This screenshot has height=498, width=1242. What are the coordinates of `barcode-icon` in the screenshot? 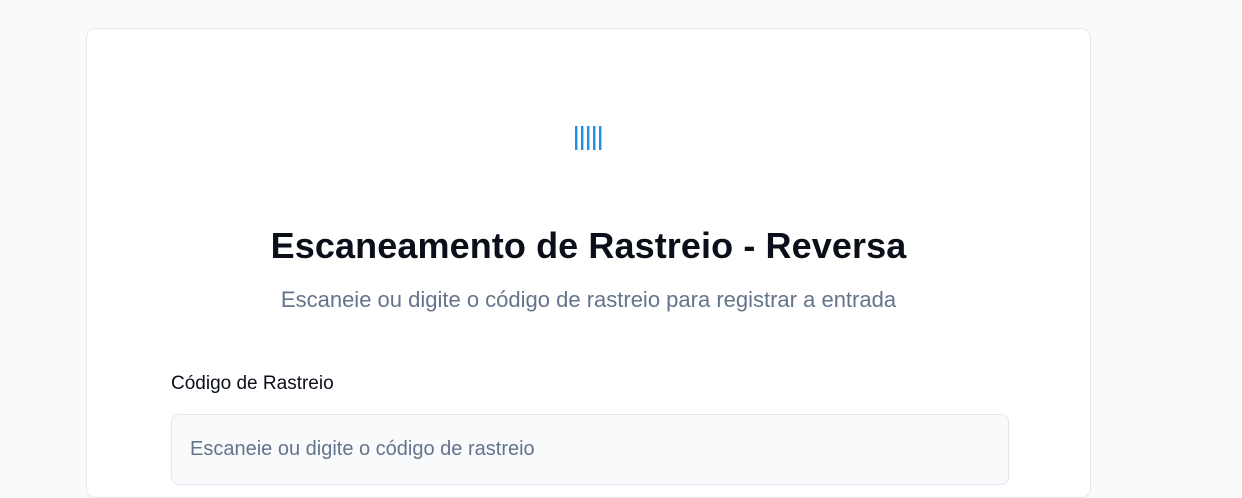 It's located at (588, 138).